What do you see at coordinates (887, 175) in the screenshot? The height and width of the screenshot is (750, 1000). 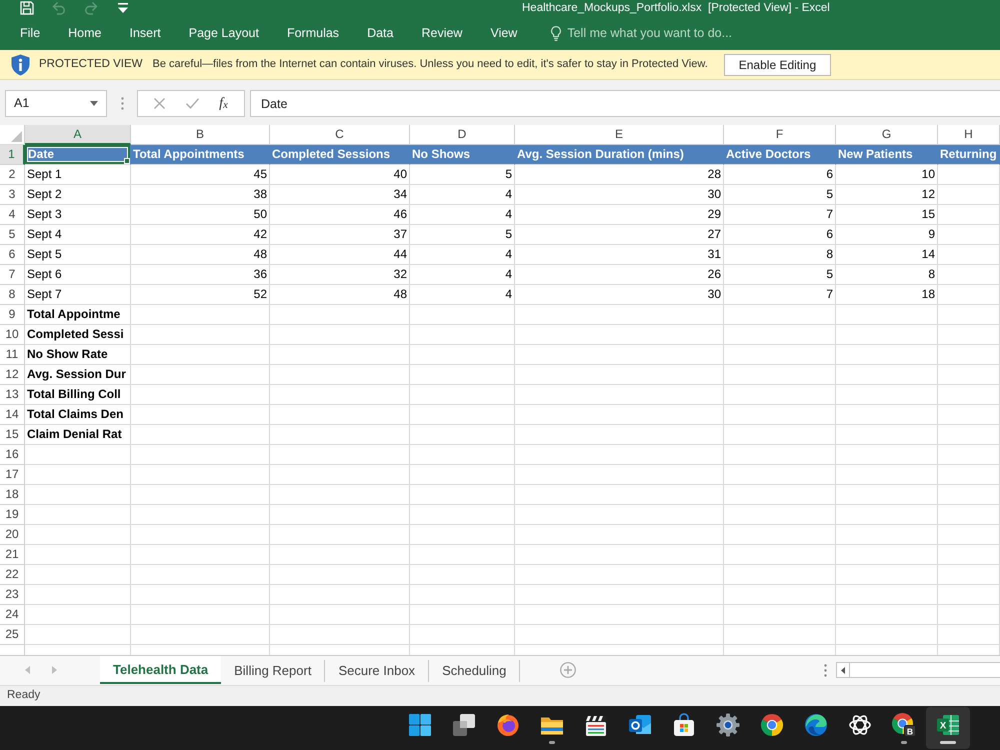 I see `spreadsheet-cell: 10` at bounding box center [887, 175].